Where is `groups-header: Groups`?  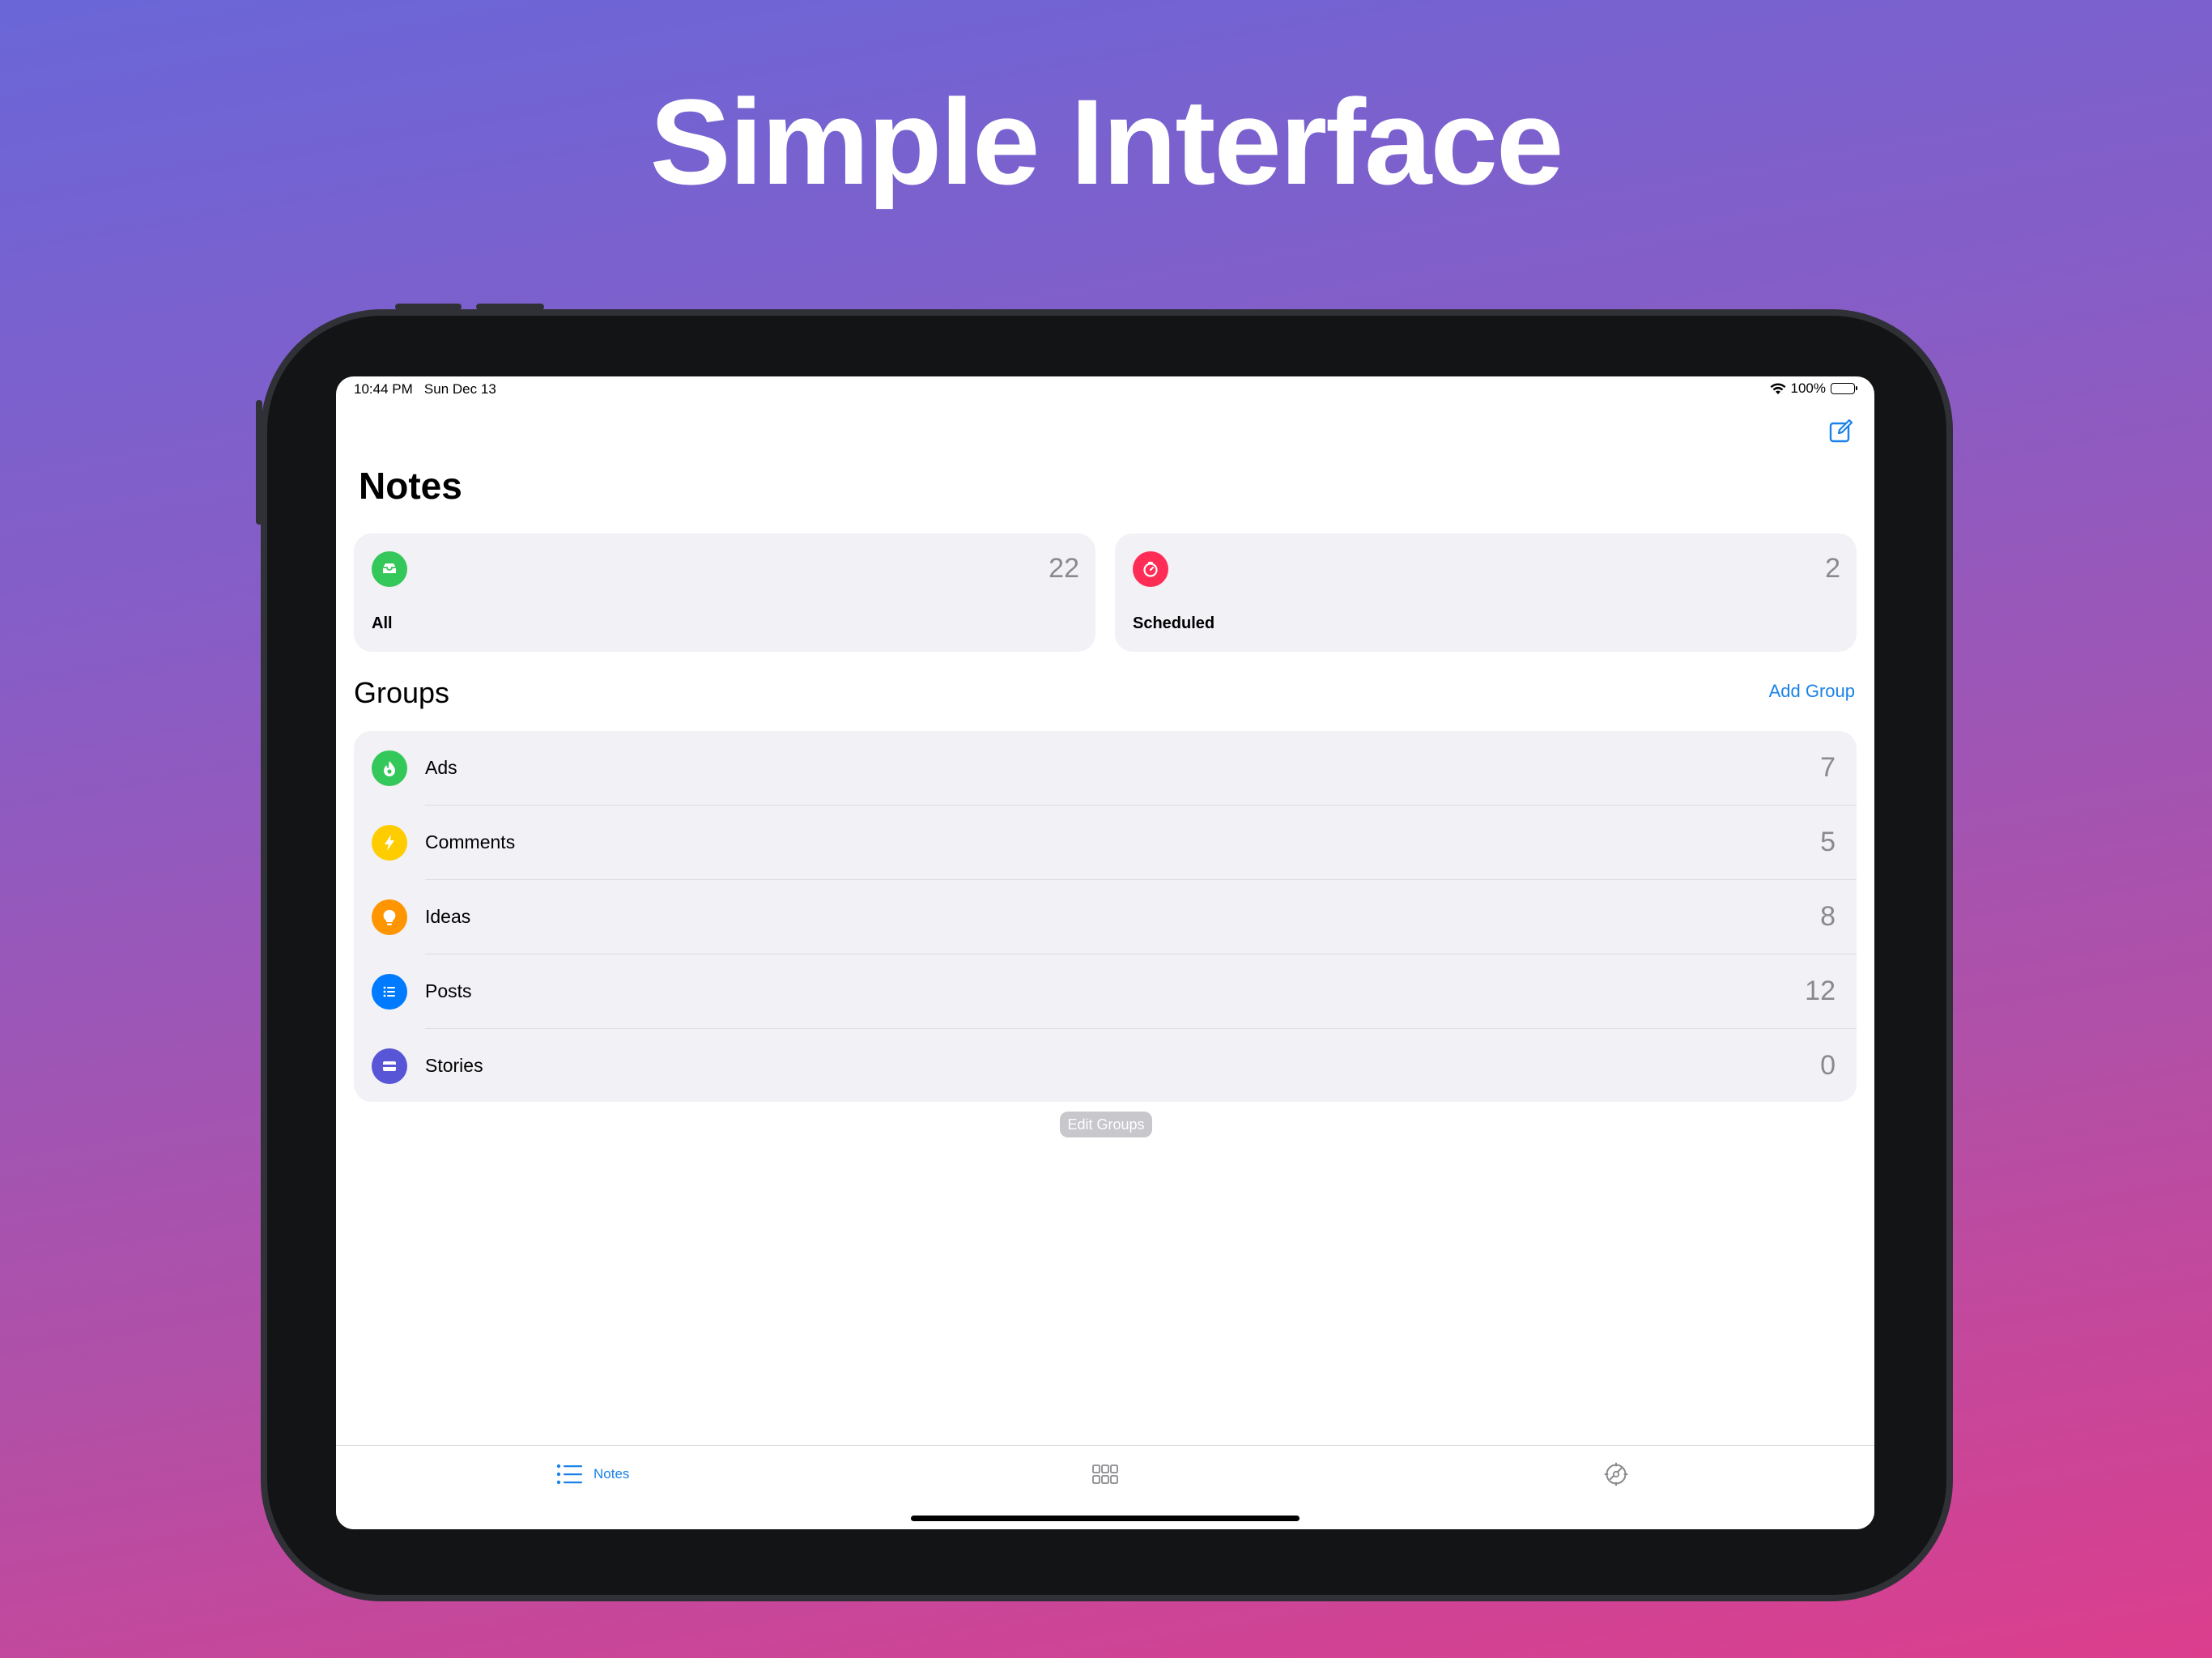 groups-header: Groups is located at coordinates (402, 692).